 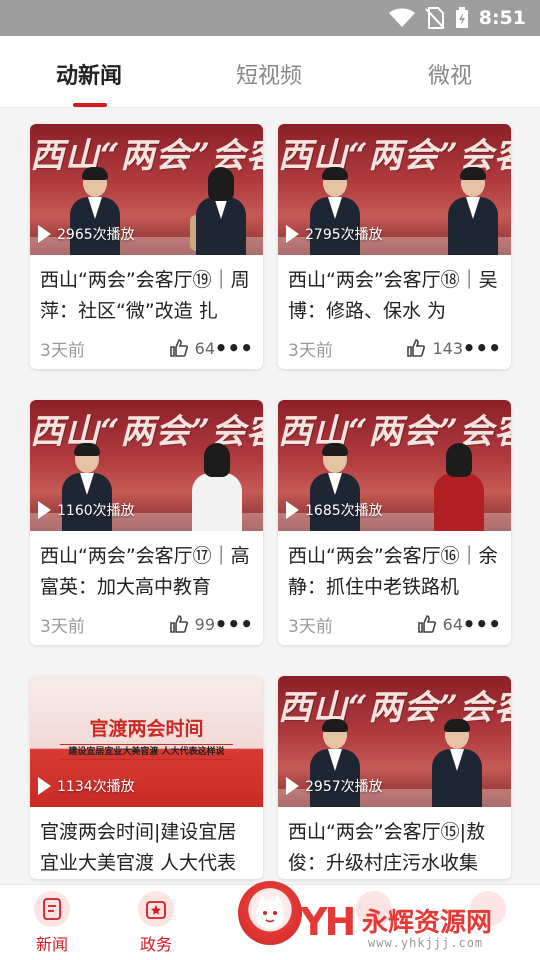 What do you see at coordinates (52, 909) in the screenshot?
I see `news-icon` at bounding box center [52, 909].